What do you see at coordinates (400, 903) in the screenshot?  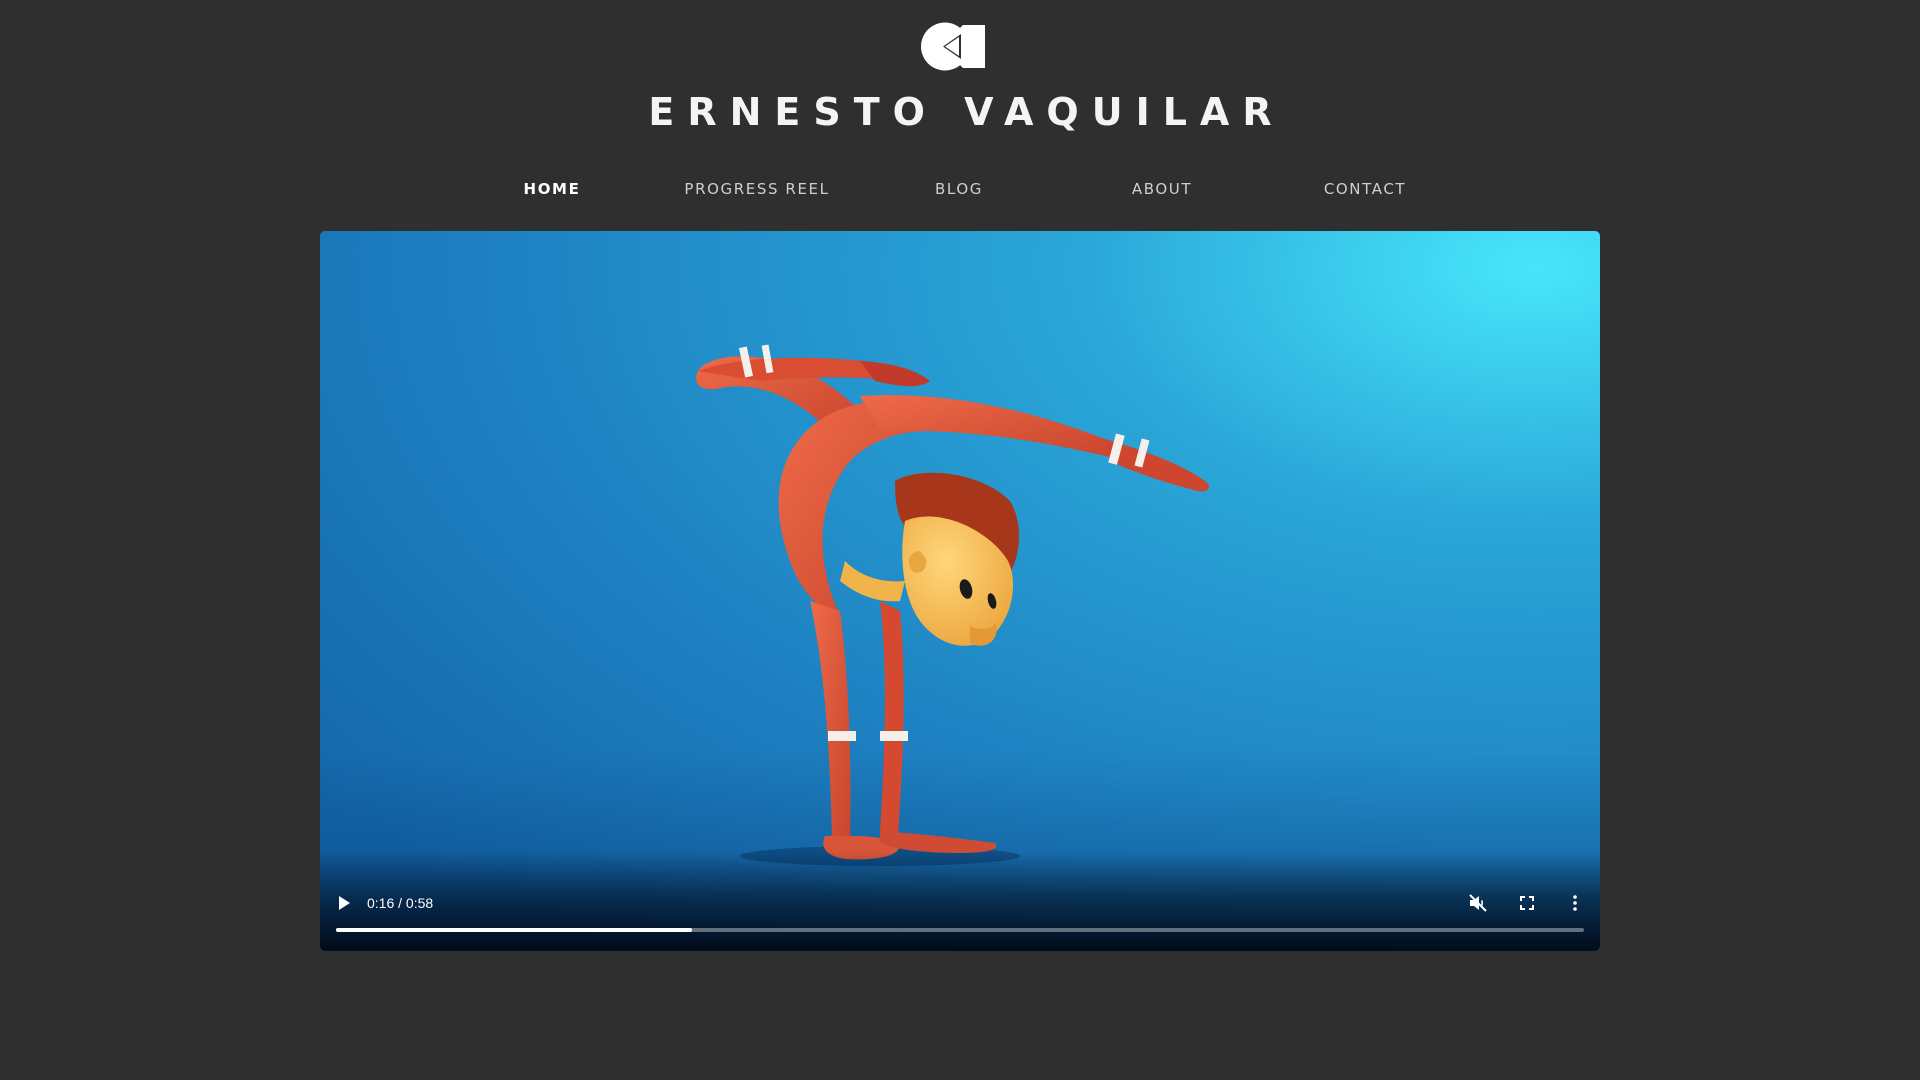 I see `time-display: 0:16 / 0:58` at bounding box center [400, 903].